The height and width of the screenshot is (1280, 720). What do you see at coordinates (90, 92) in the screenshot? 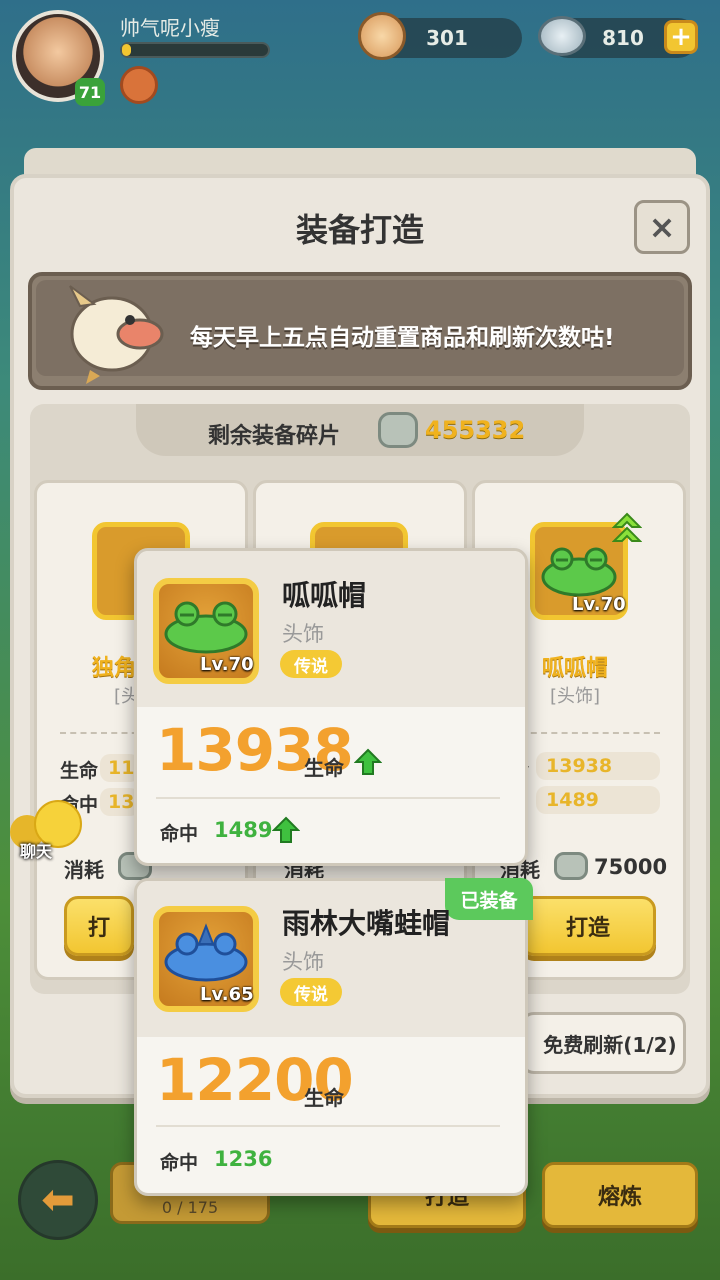
I see `player-level-badge: 71` at bounding box center [90, 92].